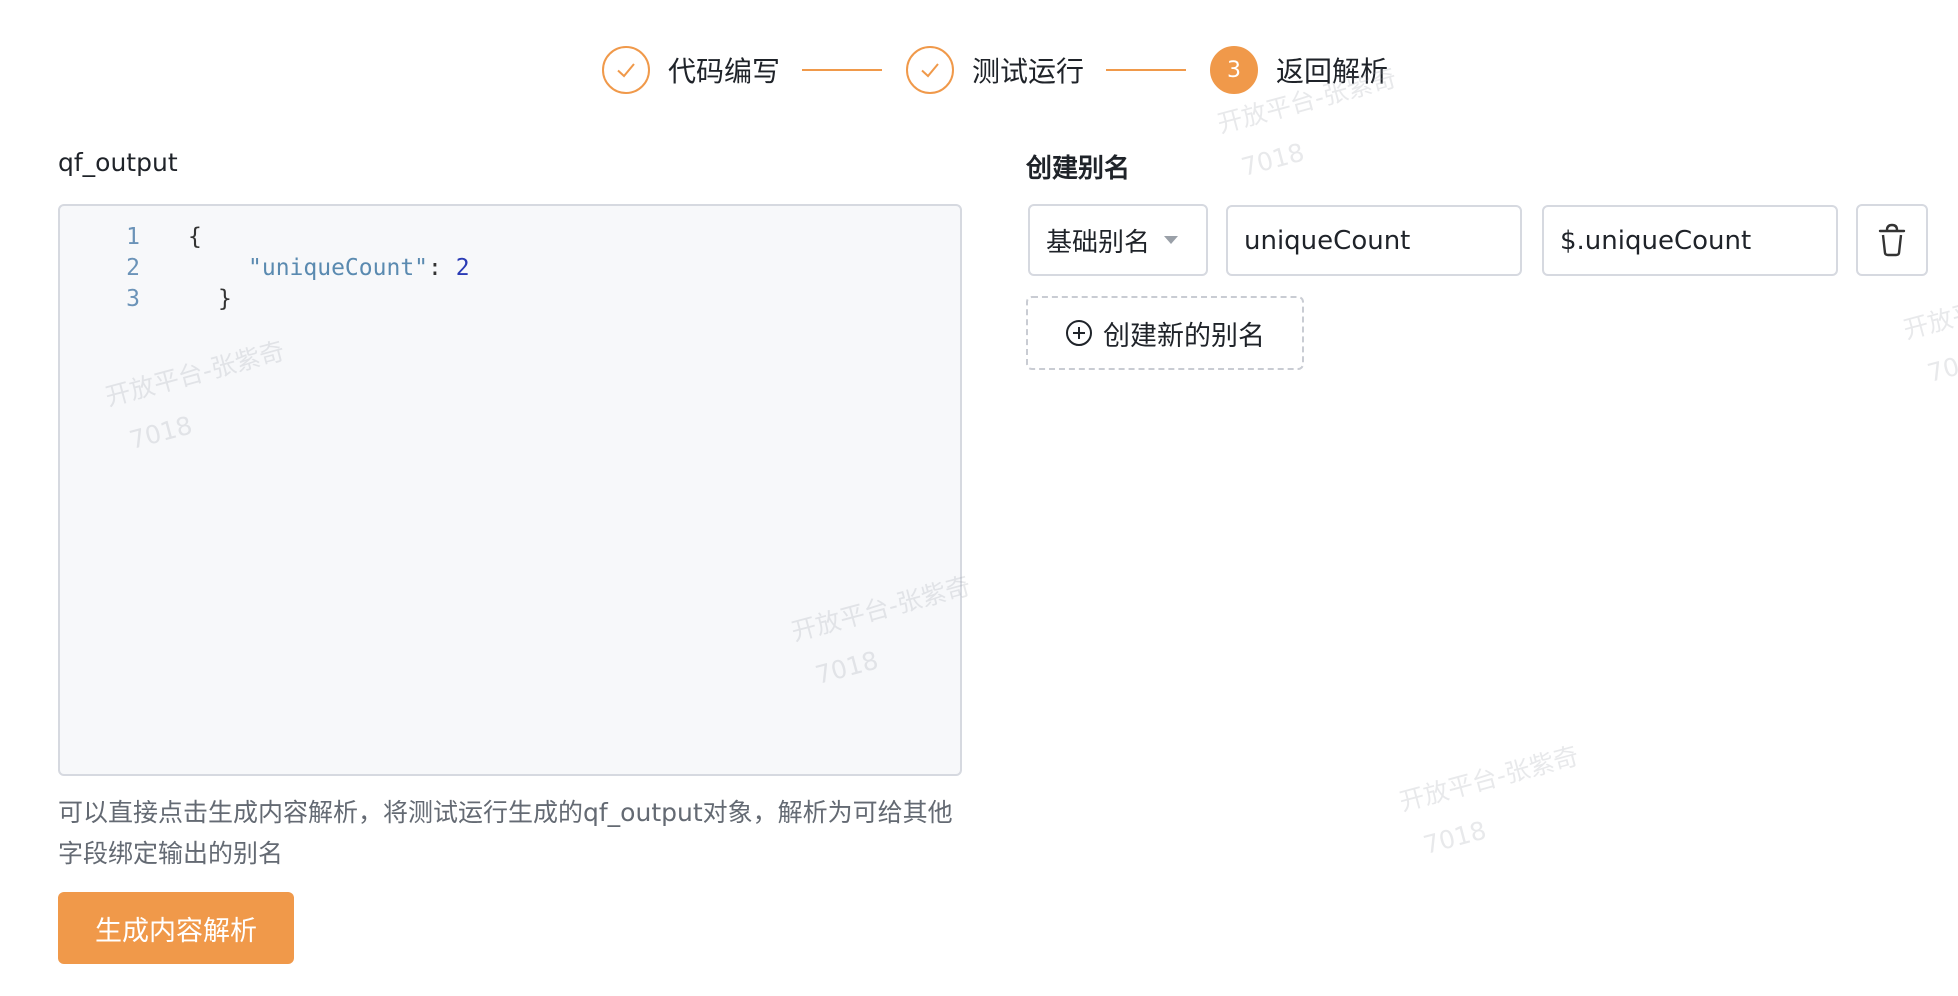  Describe the element at coordinates (133, 268) in the screenshot. I see `line-number: 2` at that location.